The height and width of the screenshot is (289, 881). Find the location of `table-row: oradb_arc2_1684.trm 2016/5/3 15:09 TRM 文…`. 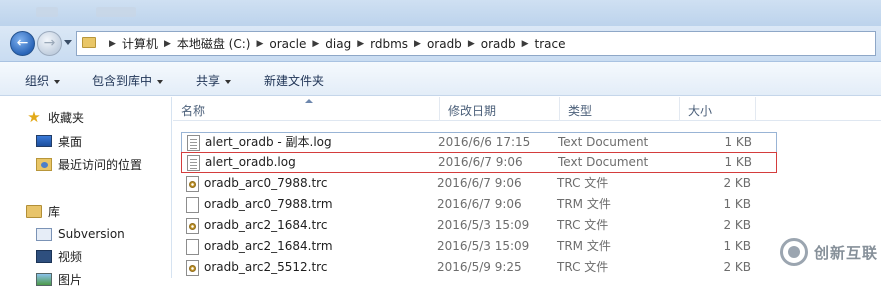

table-row: oradb_arc2_1684.trm 2016/5/3 15:09 TRM 文… is located at coordinates (479, 247).